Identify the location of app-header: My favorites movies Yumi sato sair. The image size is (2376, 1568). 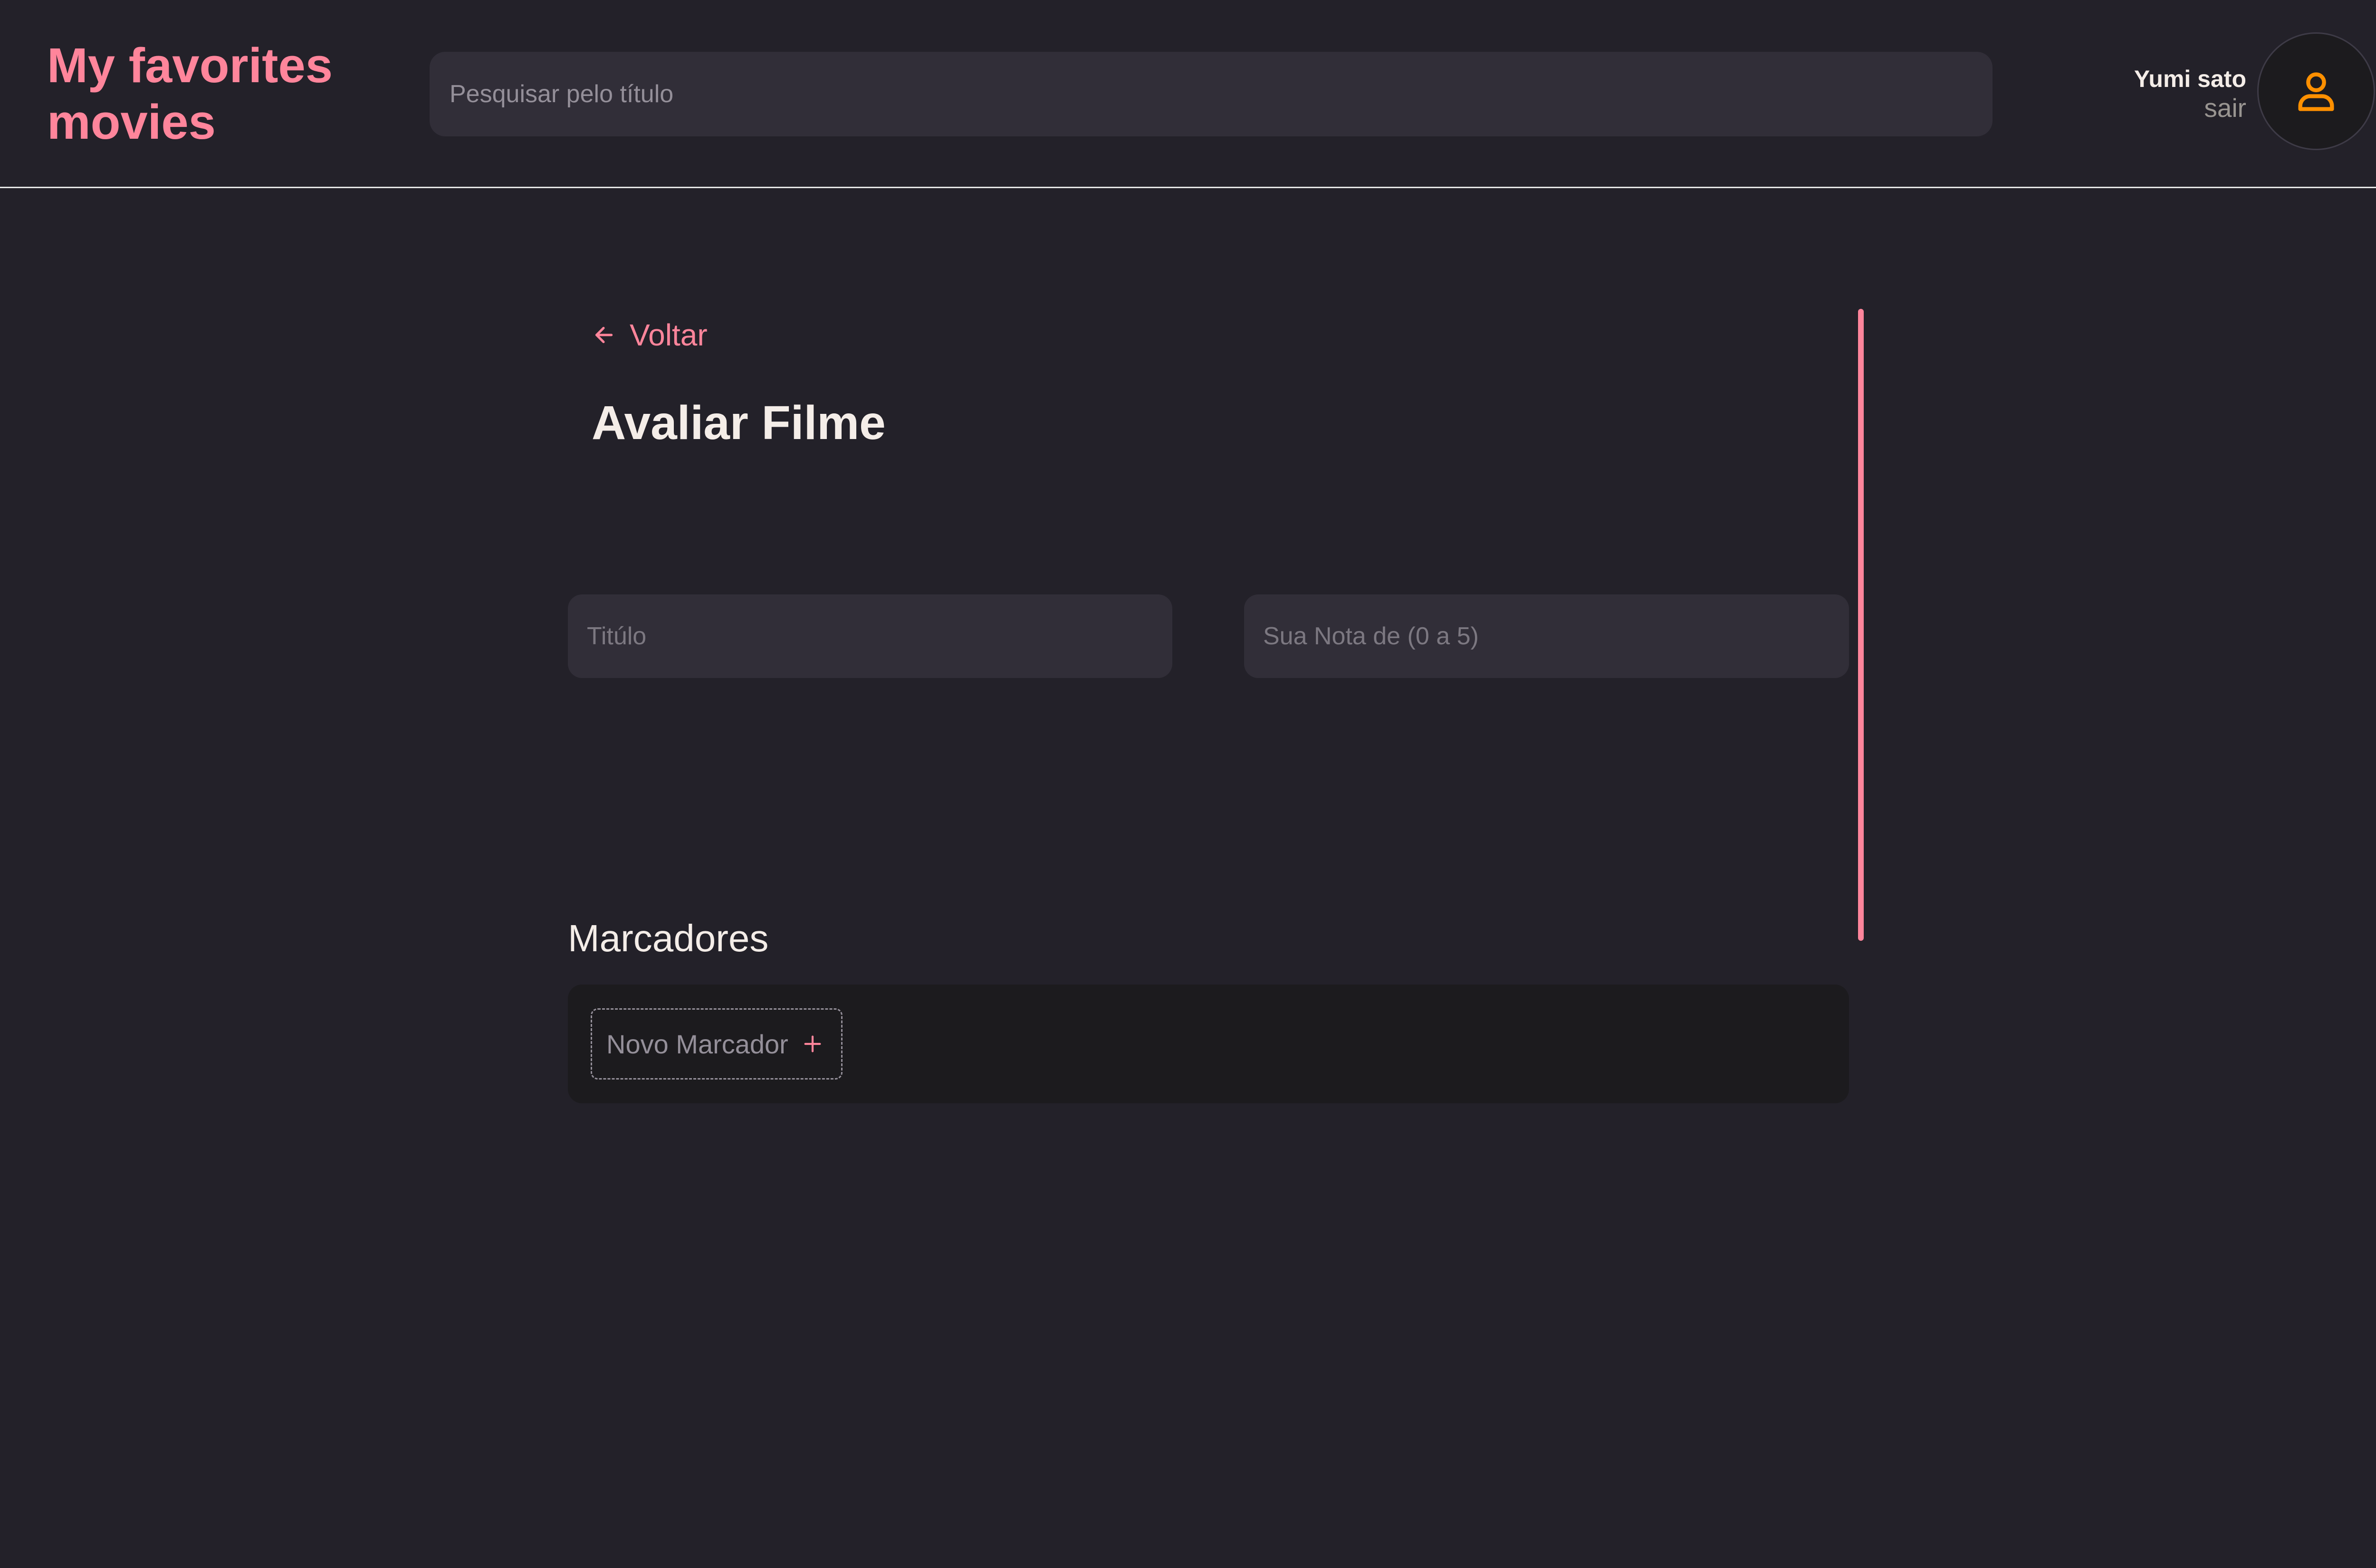
(1188, 94).